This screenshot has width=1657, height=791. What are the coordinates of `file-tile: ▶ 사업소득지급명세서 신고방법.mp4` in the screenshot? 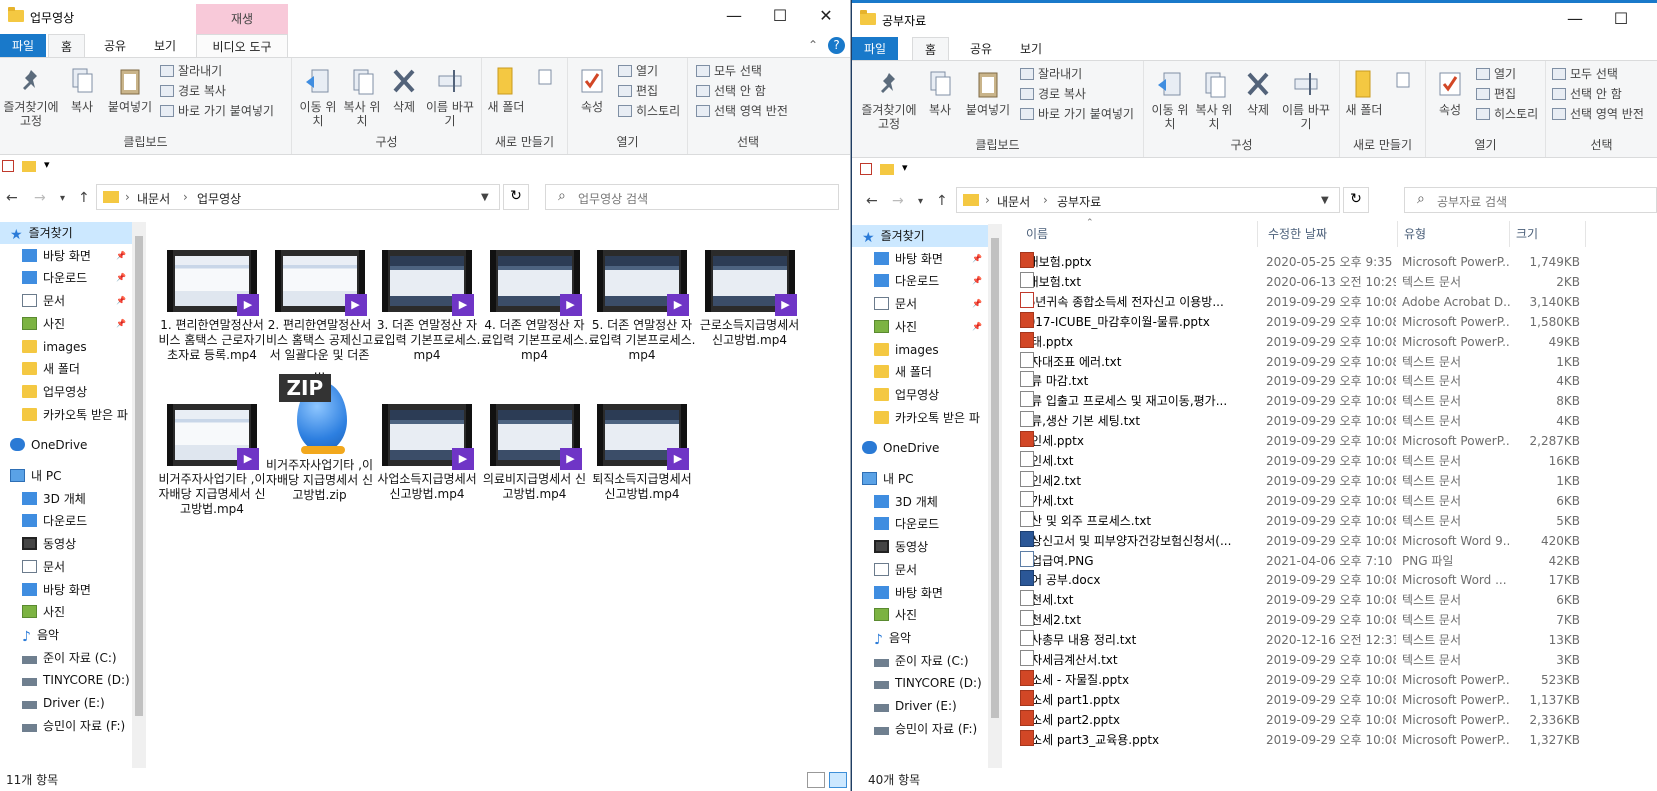 It's located at (427, 453).